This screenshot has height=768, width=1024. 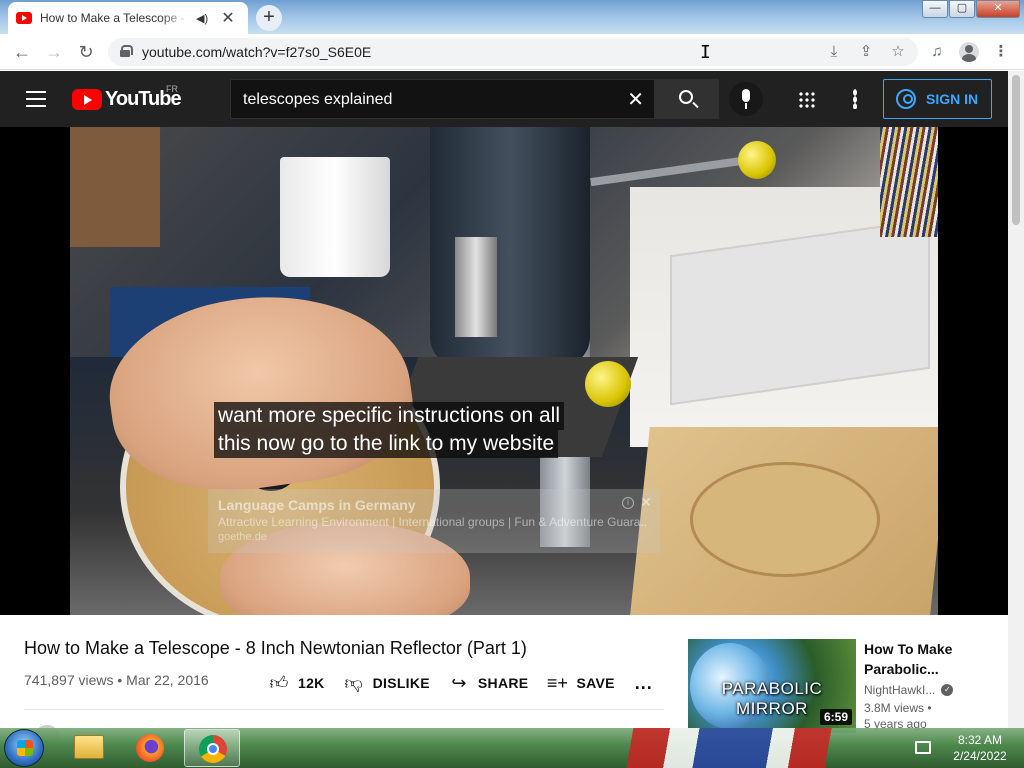 What do you see at coordinates (386, 683) in the screenshot?
I see `dislike-button: 👎︎ DISLIKE` at bounding box center [386, 683].